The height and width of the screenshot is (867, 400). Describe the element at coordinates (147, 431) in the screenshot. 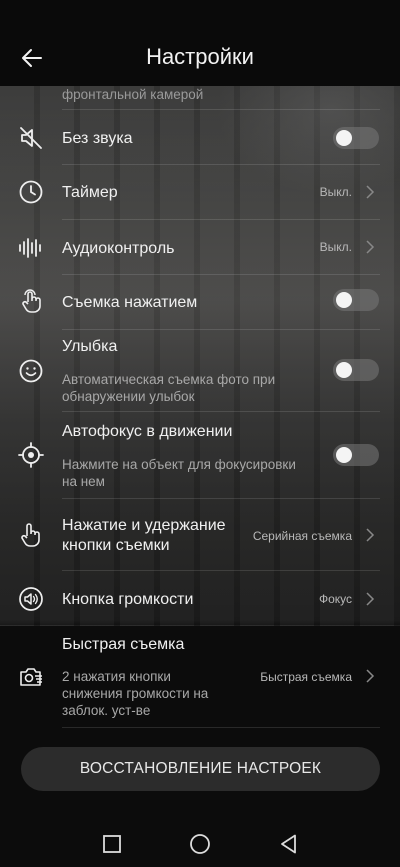

I see `setting-label: Автофокус в движении` at that location.